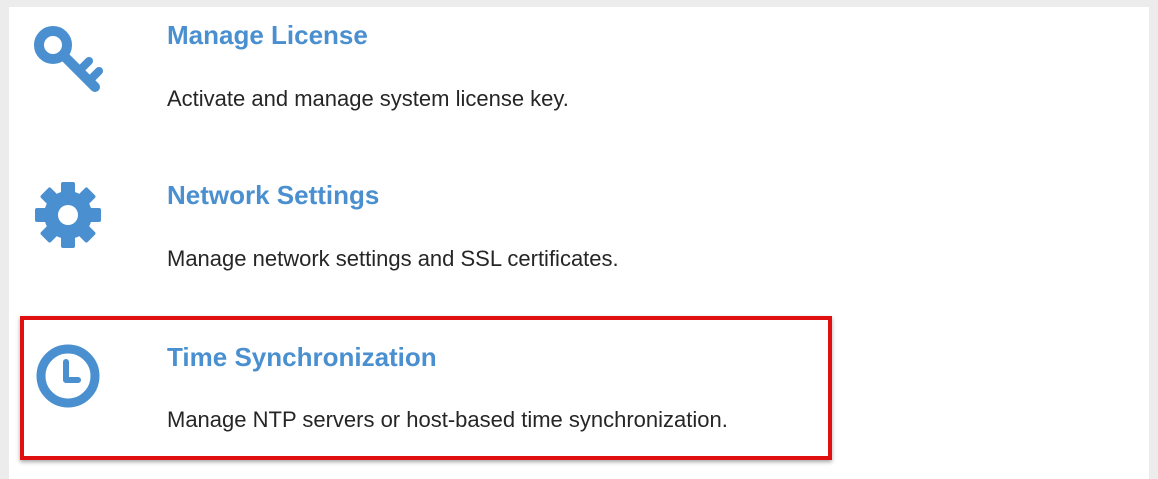 This screenshot has width=1158, height=479. Describe the element at coordinates (267, 35) in the screenshot. I see `manage-license-link: Manage License` at that location.